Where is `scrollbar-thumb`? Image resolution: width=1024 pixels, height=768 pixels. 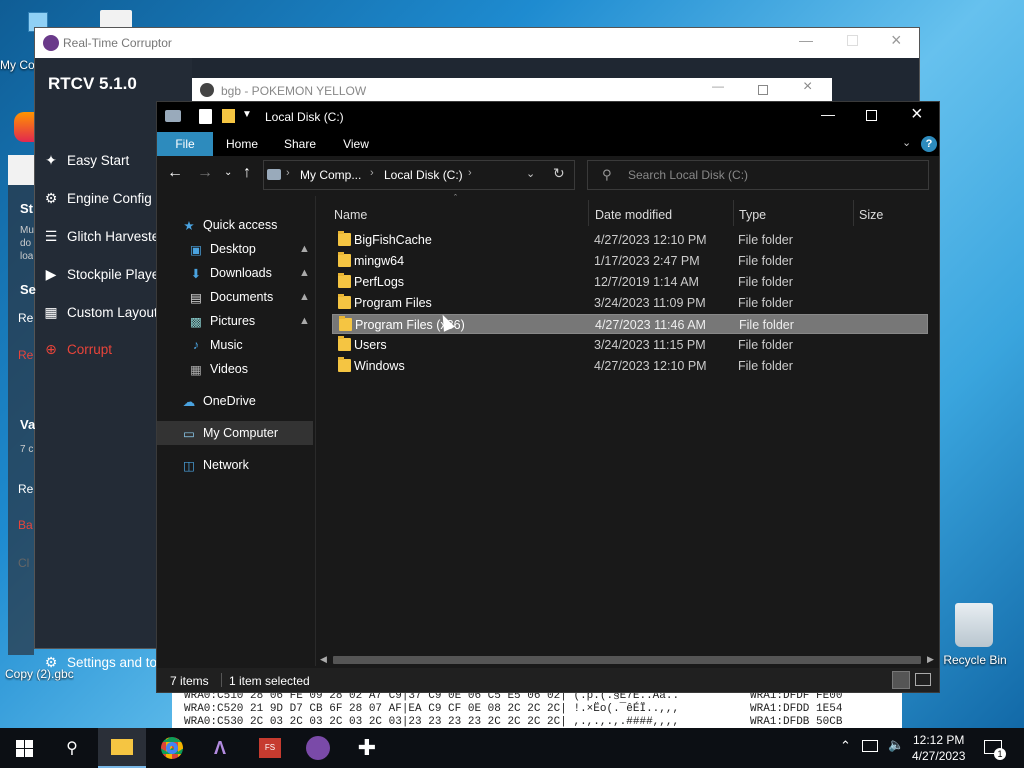 scrollbar-thumb is located at coordinates (627, 660).